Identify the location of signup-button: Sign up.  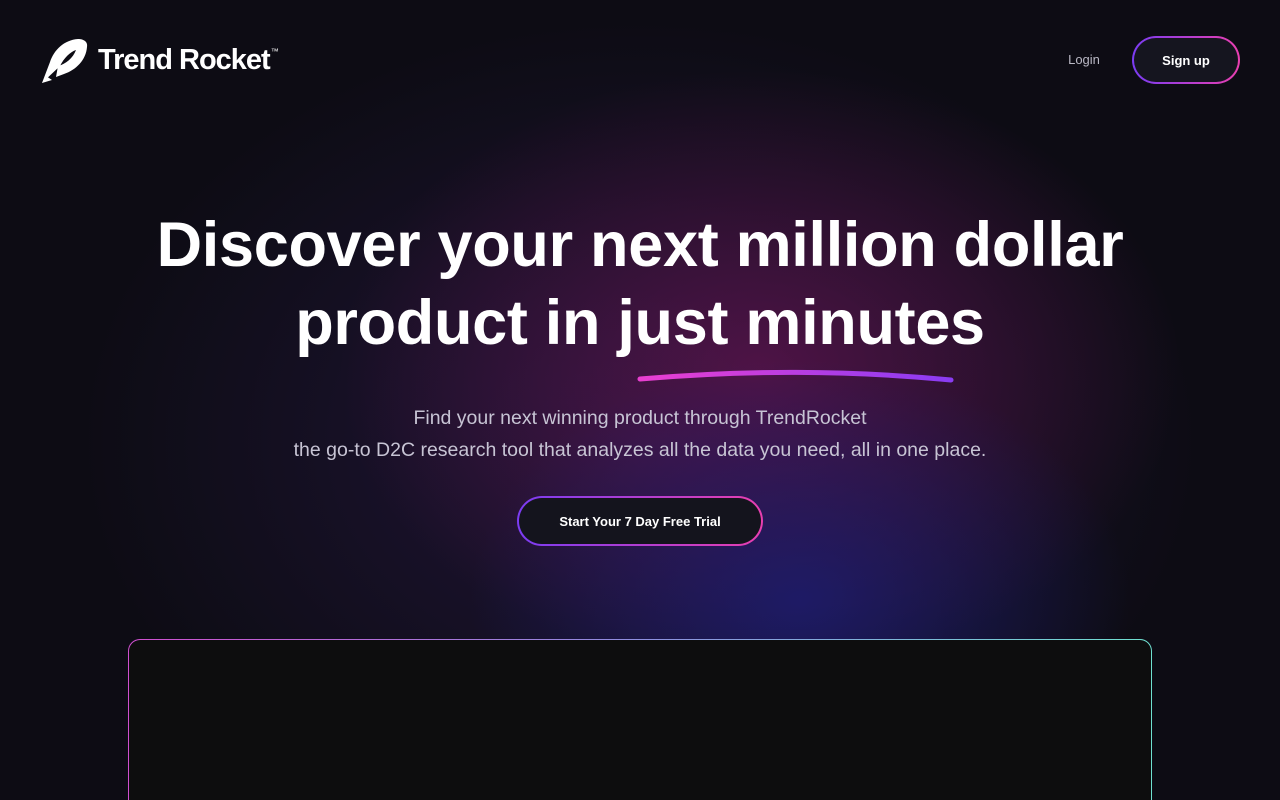
(1186, 60).